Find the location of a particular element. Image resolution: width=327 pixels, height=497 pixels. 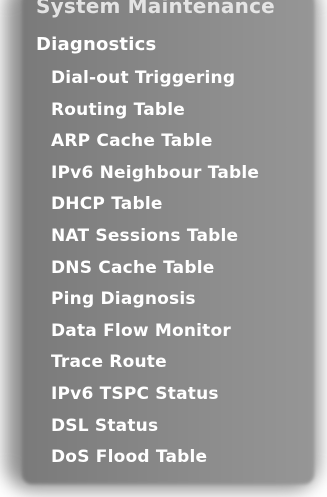

menu-item-nat-sessions-table: NAT Sessions Table is located at coordinates (155, 240).